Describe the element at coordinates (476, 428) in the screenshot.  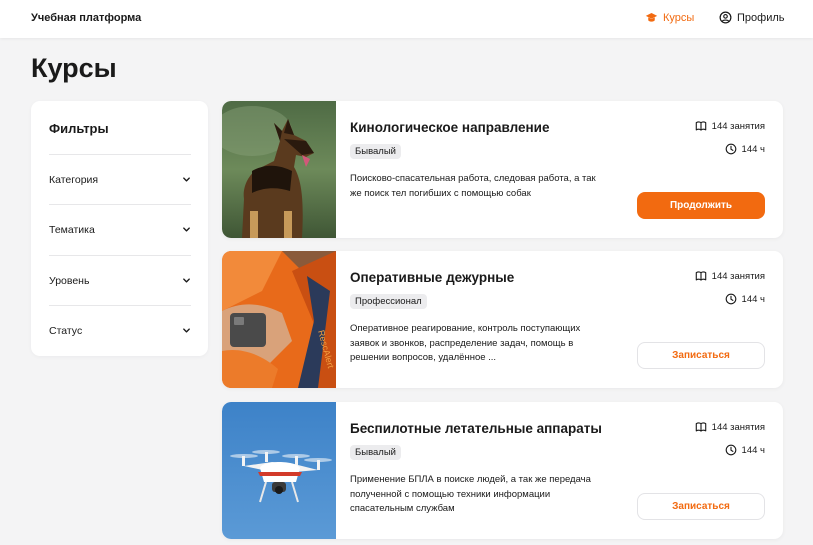
I see `course-title: Беспилотные летательные аппараты` at that location.